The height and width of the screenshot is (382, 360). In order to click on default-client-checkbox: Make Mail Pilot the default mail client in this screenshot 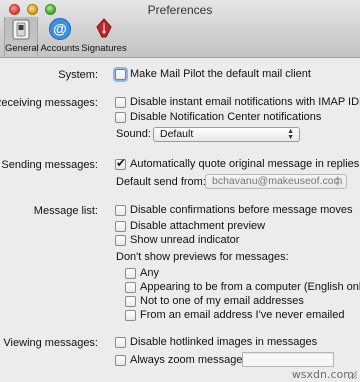, I will do `click(213, 74)`.